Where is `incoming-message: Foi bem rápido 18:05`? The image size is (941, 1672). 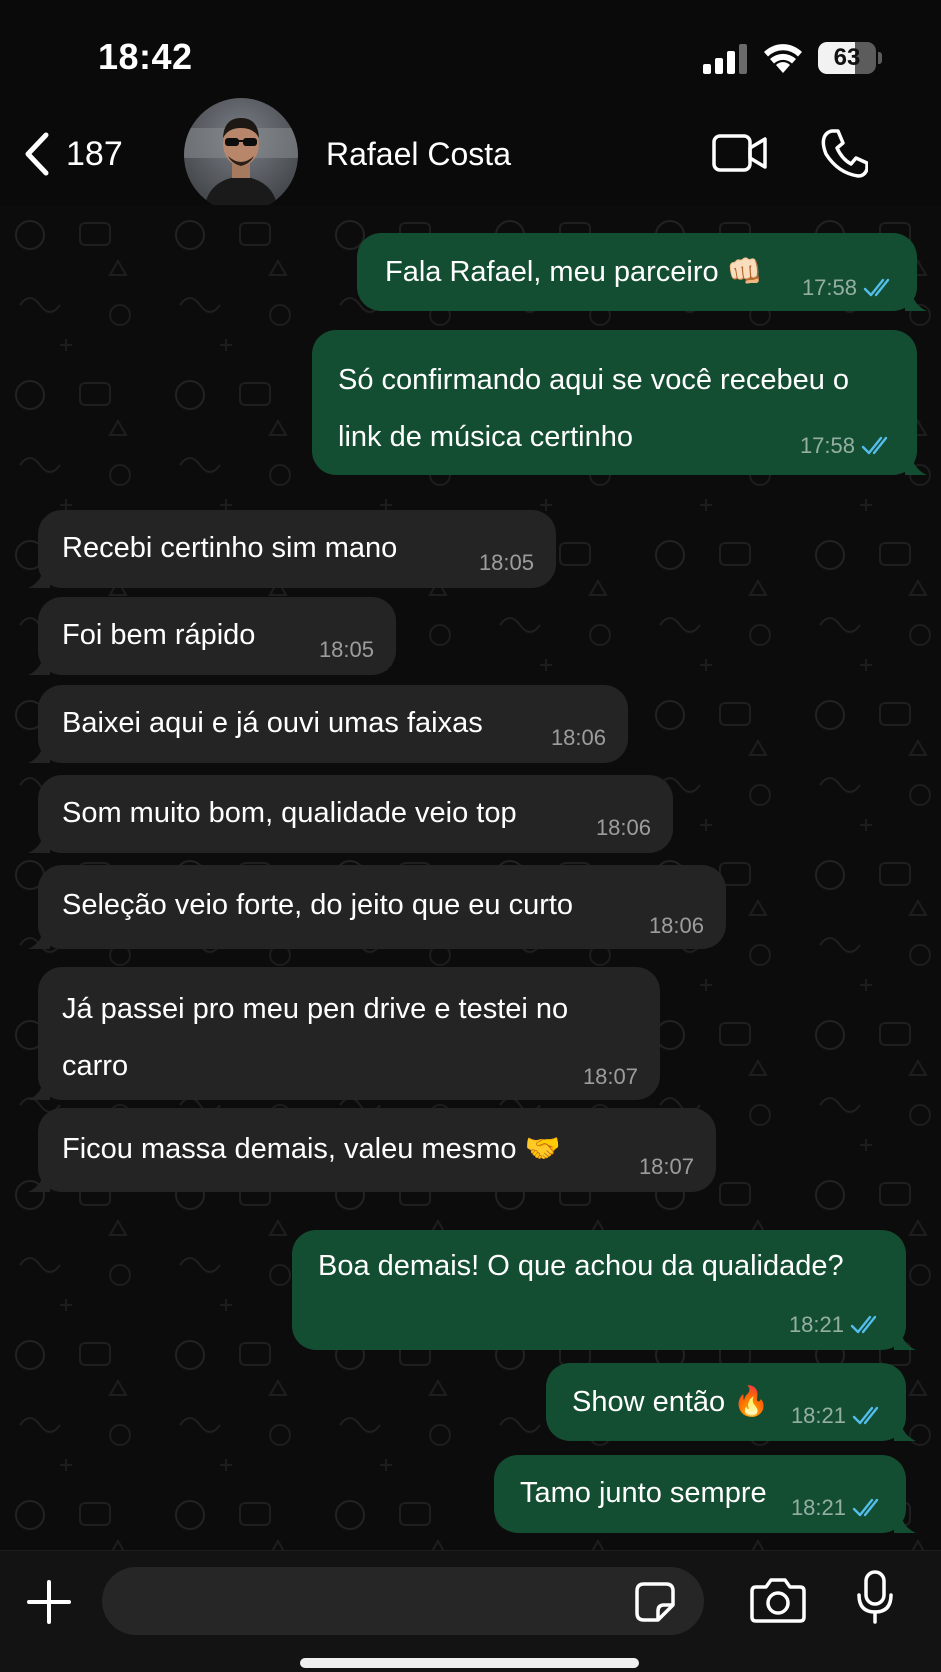
incoming-message: Foi bem rápido 18:05 is located at coordinates (212, 636).